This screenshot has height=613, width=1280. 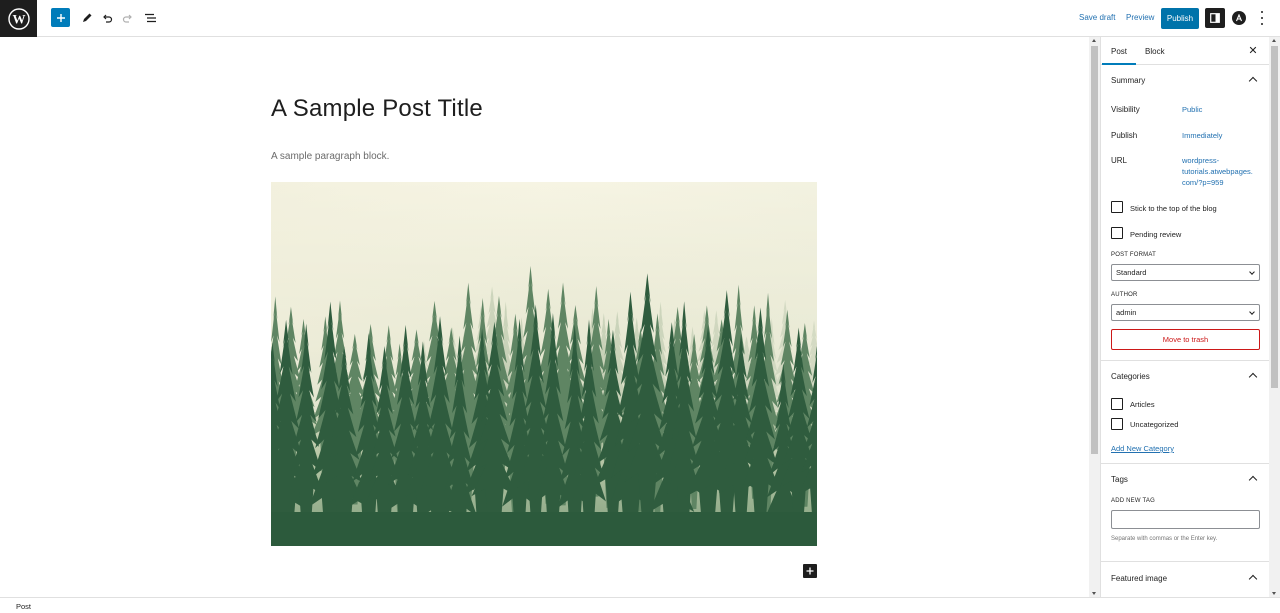 What do you see at coordinates (1185, 339) in the screenshot?
I see `move-to-trash-button: Move to trash` at bounding box center [1185, 339].